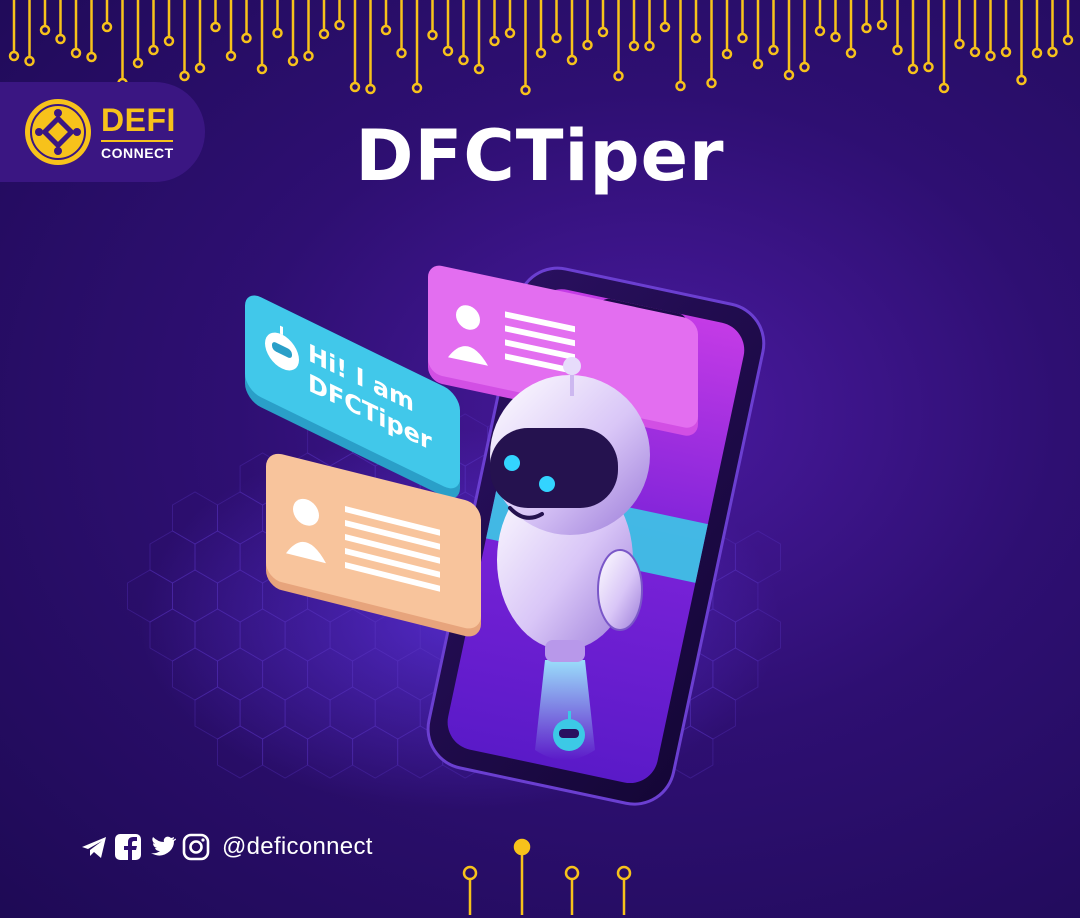 The image size is (1080, 918). What do you see at coordinates (128, 847) in the screenshot?
I see `facebook-icon` at bounding box center [128, 847].